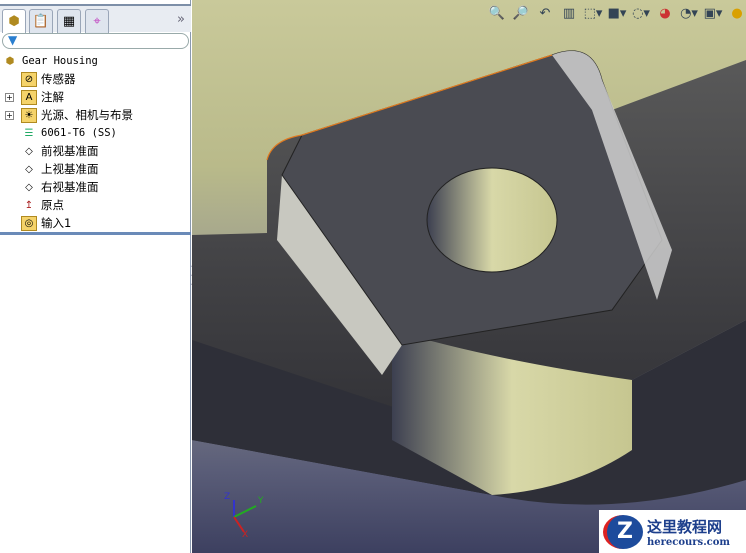 This screenshot has width=746, height=553. Describe the element at coordinates (29, 205) in the screenshot. I see `origin-icon: ↥` at that location.